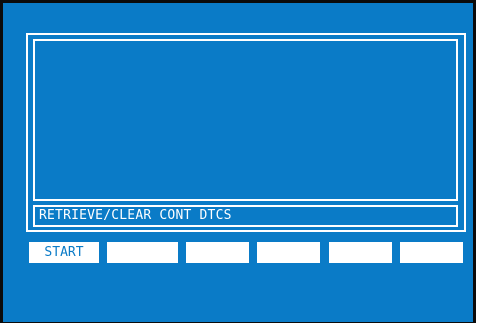 The width and height of the screenshot is (479, 327). What do you see at coordinates (245, 216) in the screenshot?
I see `status-line: RETRIEVE/CLEAR CONT DTCS` at bounding box center [245, 216].